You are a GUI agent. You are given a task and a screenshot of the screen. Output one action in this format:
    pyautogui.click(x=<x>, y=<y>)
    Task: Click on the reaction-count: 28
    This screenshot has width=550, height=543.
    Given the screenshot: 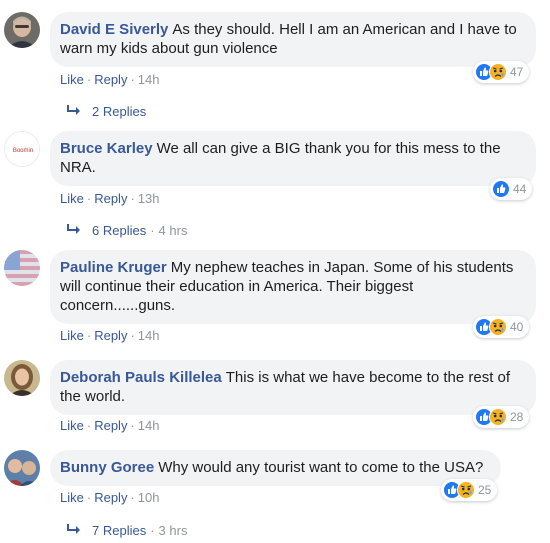 What is the action you would take?
    pyautogui.click(x=517, y=417)
    